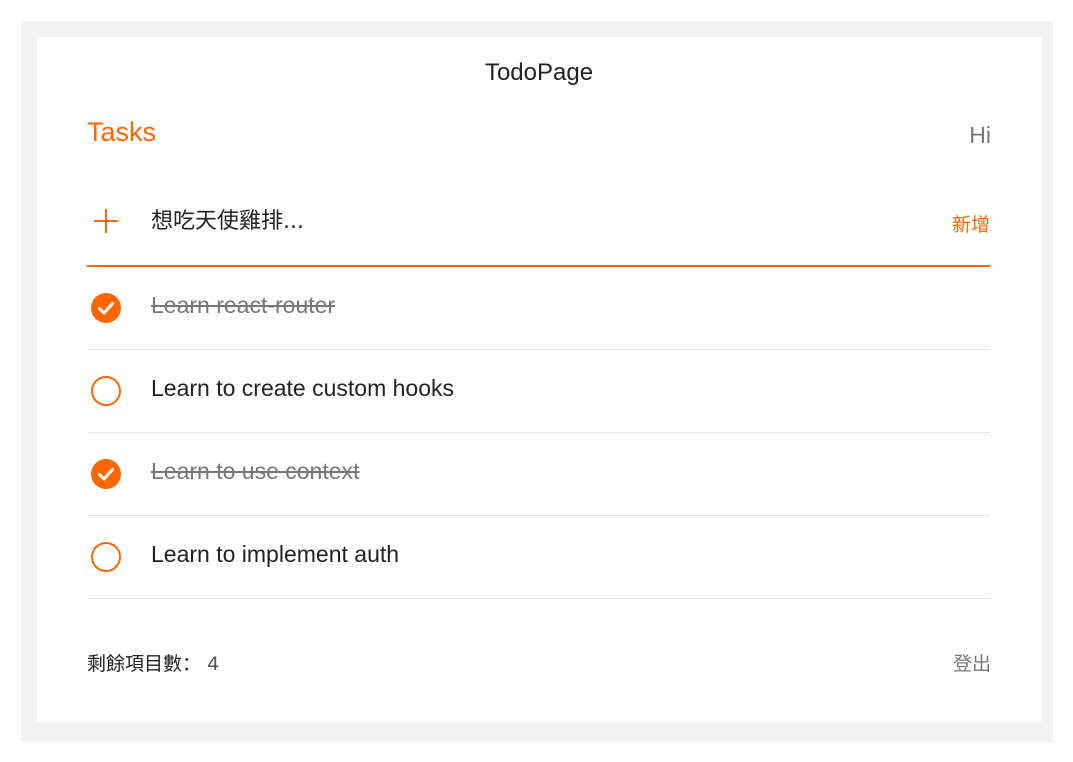 The height and width of the screenshot is (762, 1073). Describe the element at coordinates (539, 72) in the screenshot. I see `page-title: TodoPage` at that location.